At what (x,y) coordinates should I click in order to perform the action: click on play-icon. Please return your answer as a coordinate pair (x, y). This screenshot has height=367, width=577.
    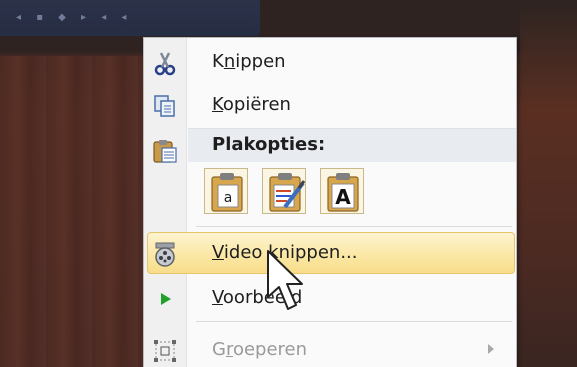
    Looking at the image, I should click on (165, 299).